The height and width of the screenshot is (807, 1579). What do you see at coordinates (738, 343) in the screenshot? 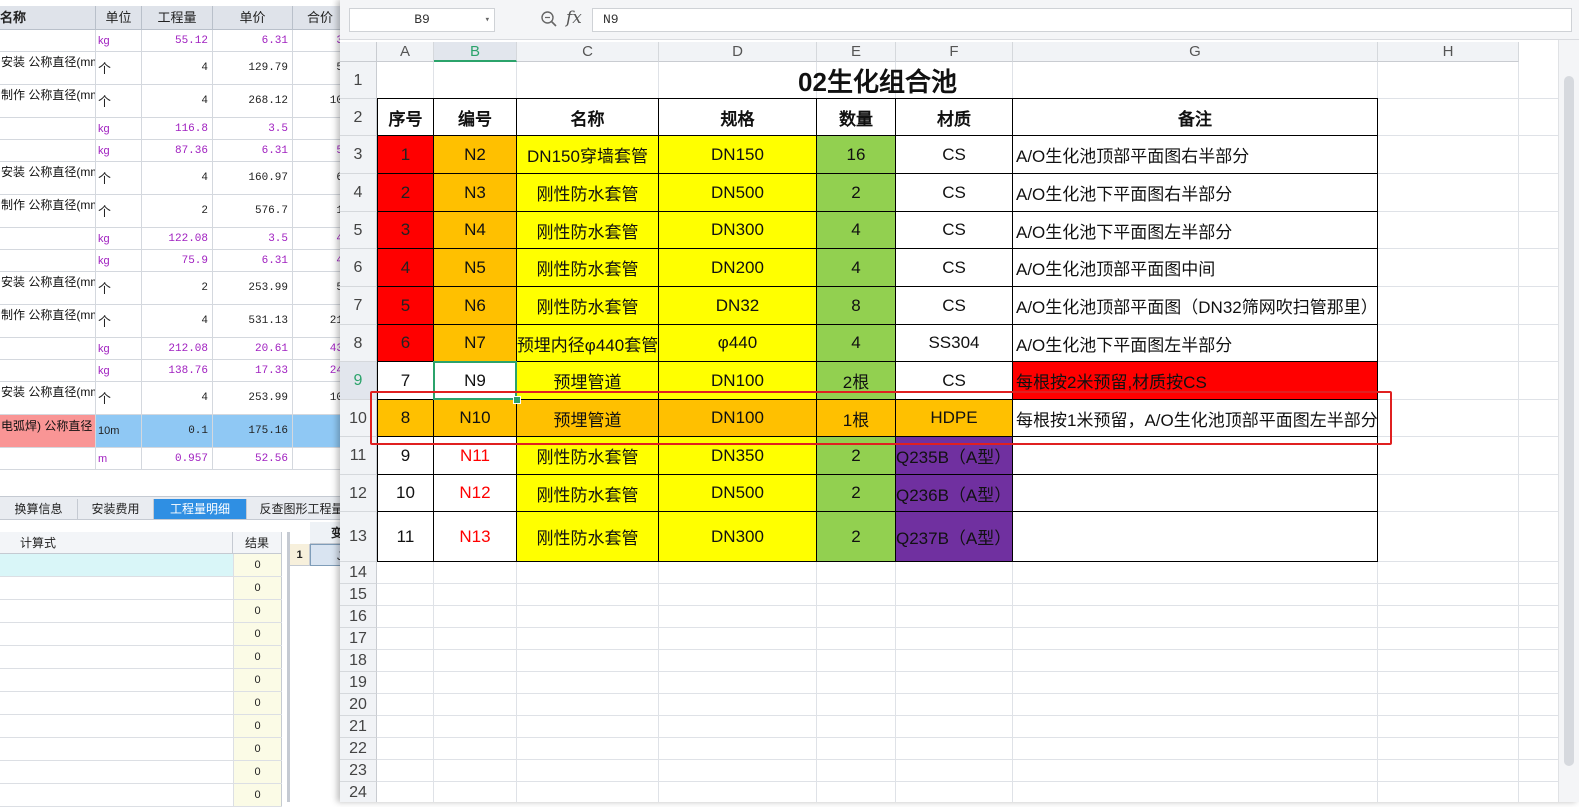
I see `data-cell: φ440` at bounding box center [738, 343].